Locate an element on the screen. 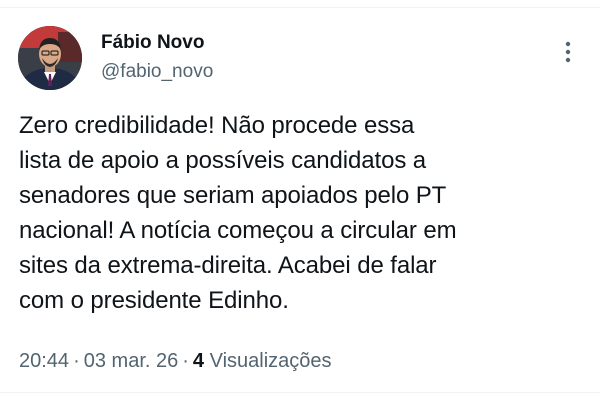  bottom-divider is located at coordinates (300, 392).